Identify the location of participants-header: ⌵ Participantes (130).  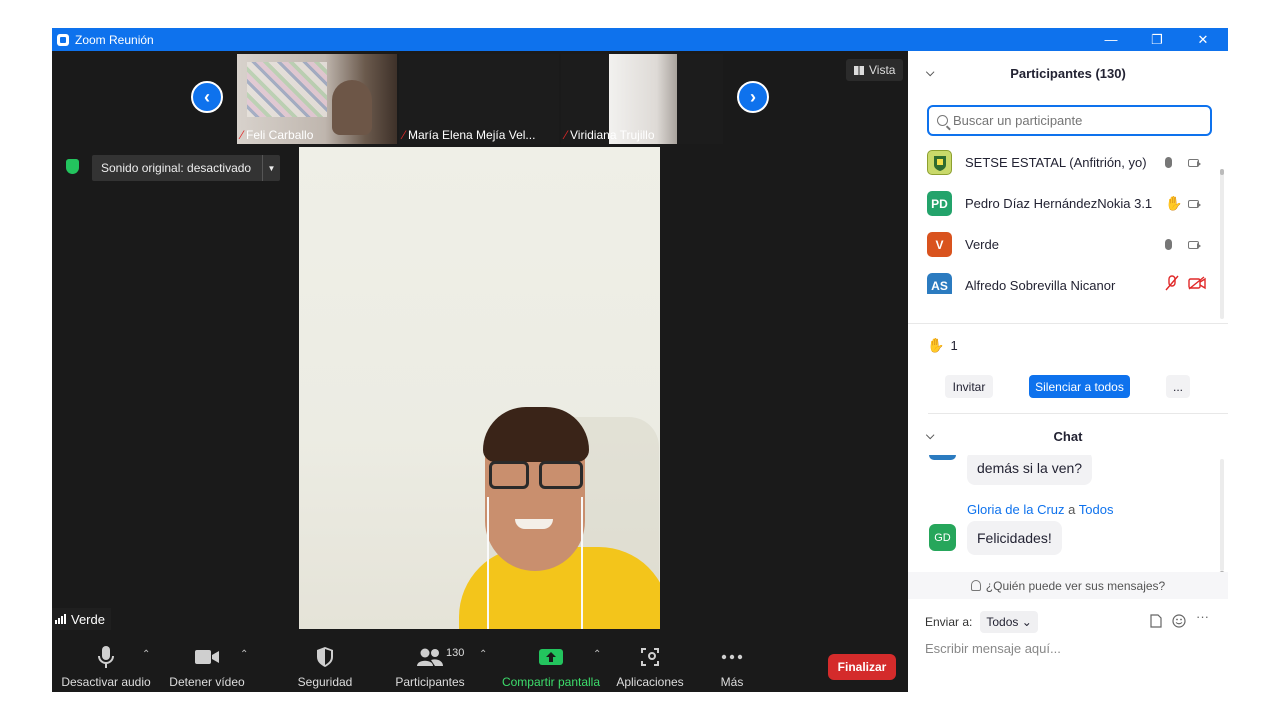
(1068, 73).